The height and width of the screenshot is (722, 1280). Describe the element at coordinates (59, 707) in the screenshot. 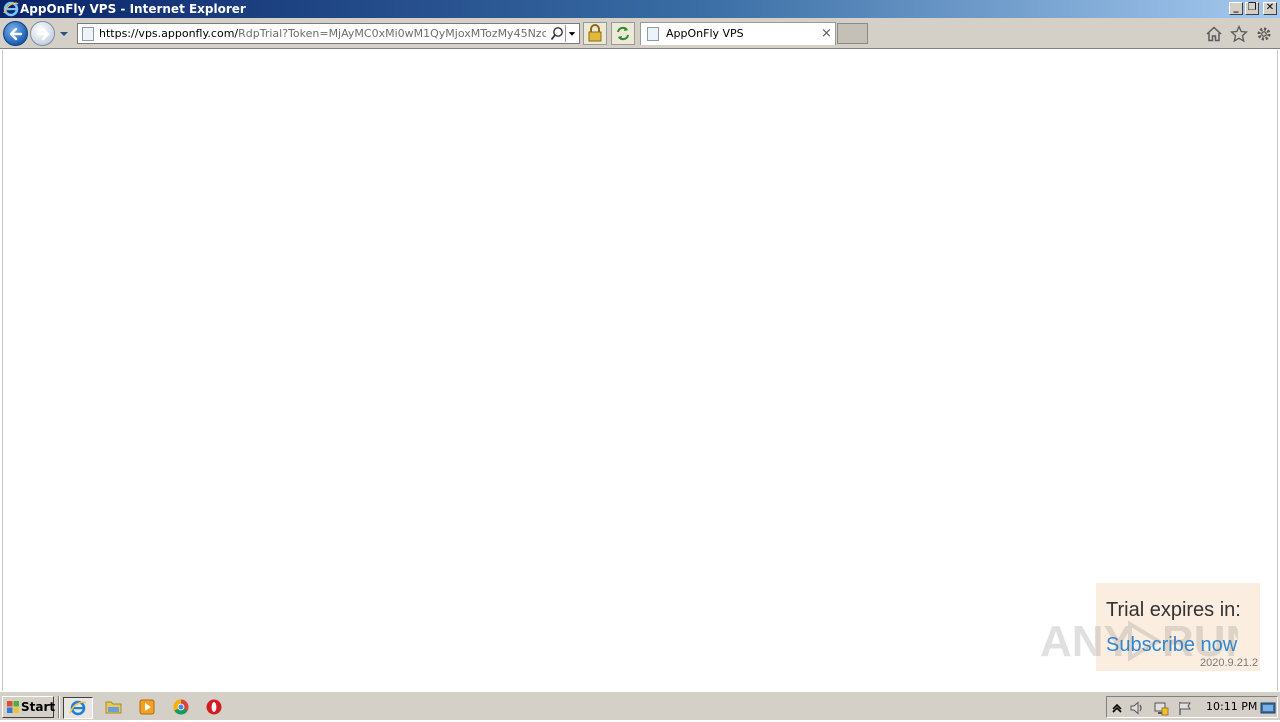

I see `taskbar-separator` at that location.